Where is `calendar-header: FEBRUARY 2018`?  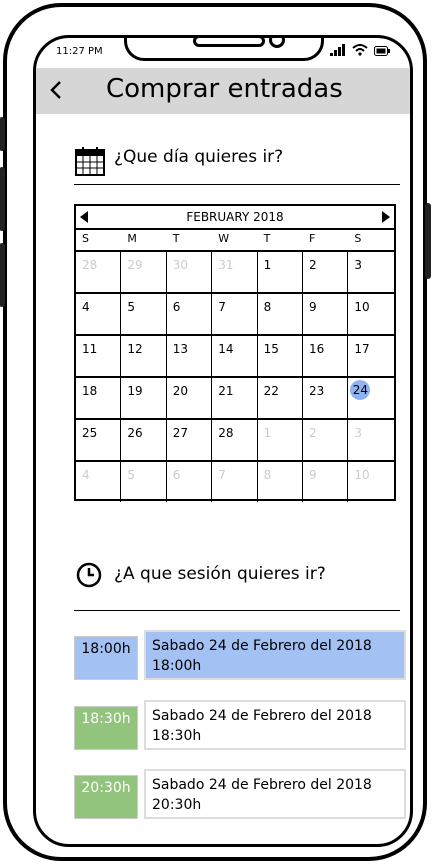 calendar-header: FEBRUARY 2018 is located at coordinates (235, 218).